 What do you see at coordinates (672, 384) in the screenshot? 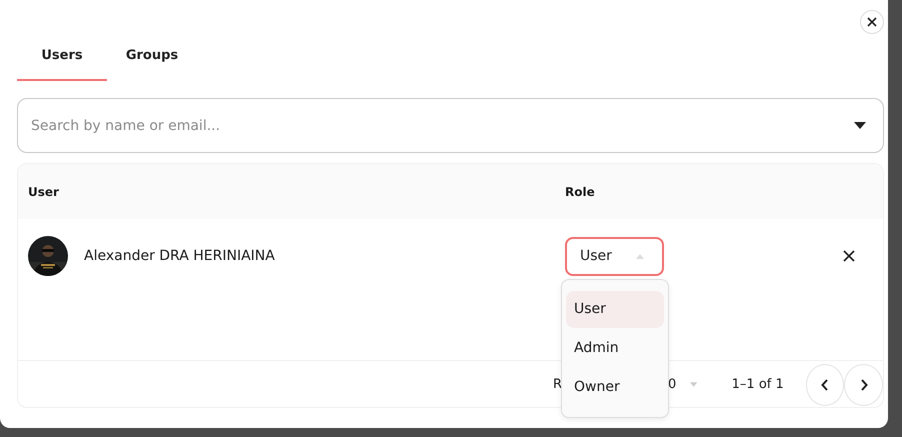
I see `rows-per-page-value: 0` at bounding box center [672, 384].